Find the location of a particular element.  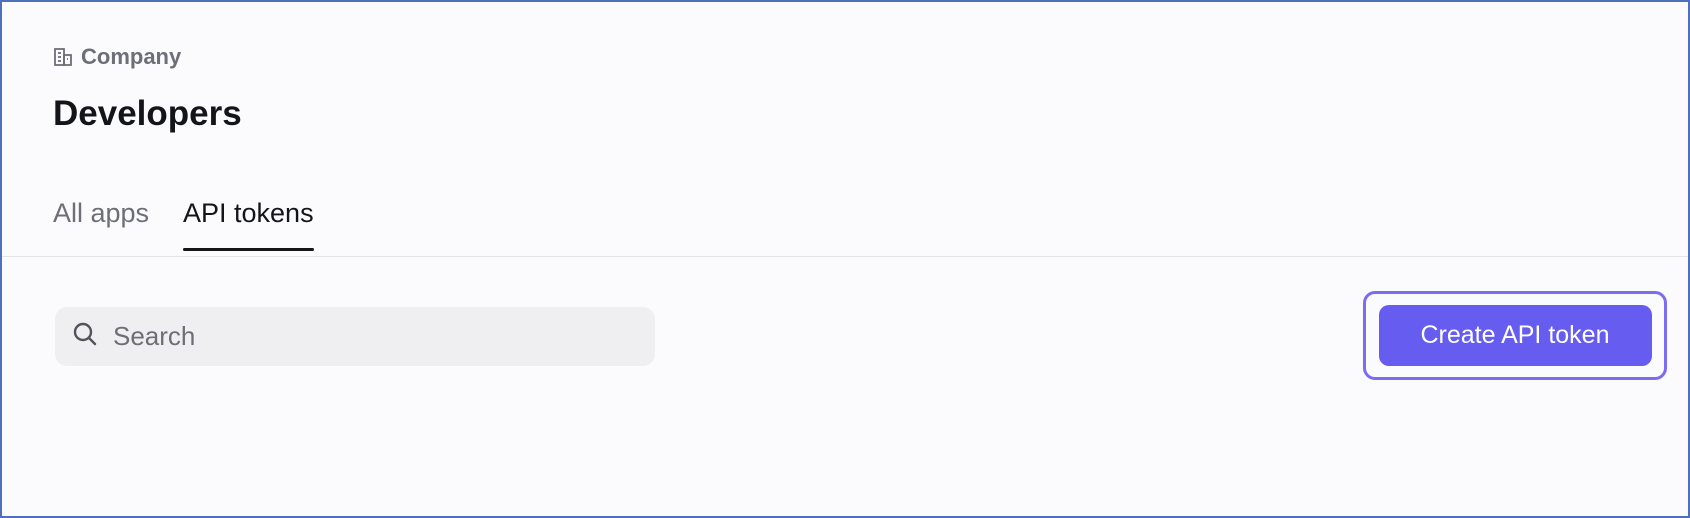

create-api-token-focus-ring: Create API token is located at coordinates (1515, 335).